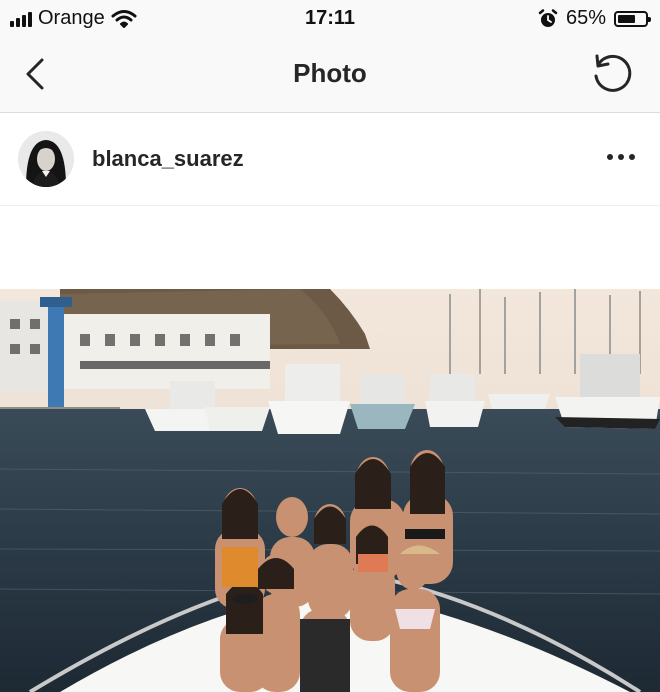 The image size is (660, 692). I want to click on battery-icon, so click(632, 18).